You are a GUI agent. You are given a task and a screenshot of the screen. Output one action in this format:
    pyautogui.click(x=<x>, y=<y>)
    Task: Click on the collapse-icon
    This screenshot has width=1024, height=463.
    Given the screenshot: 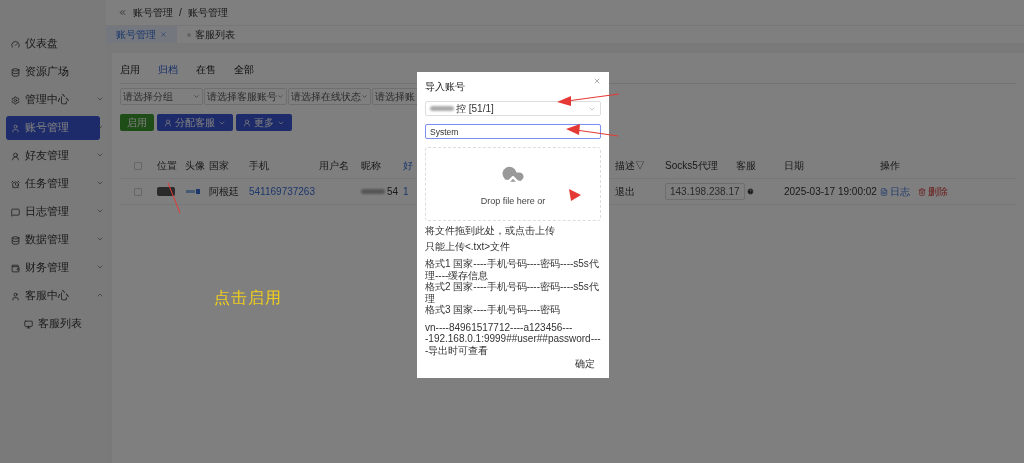 What is the action you would take?
    pyautogui.click(x=122, y=12)
    